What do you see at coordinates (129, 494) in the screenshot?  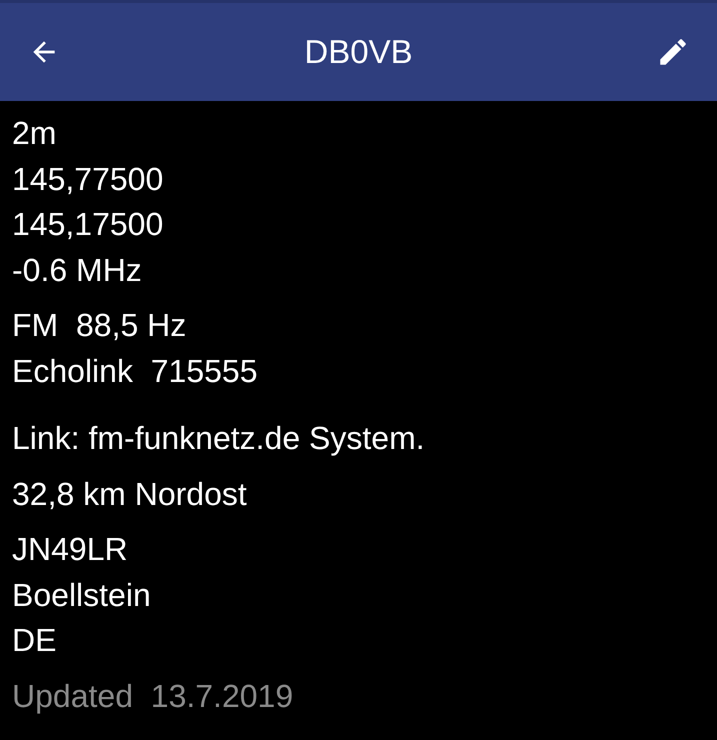 I see `detail-text: 32,8 km Nordost` at bounding box center [129, 494].